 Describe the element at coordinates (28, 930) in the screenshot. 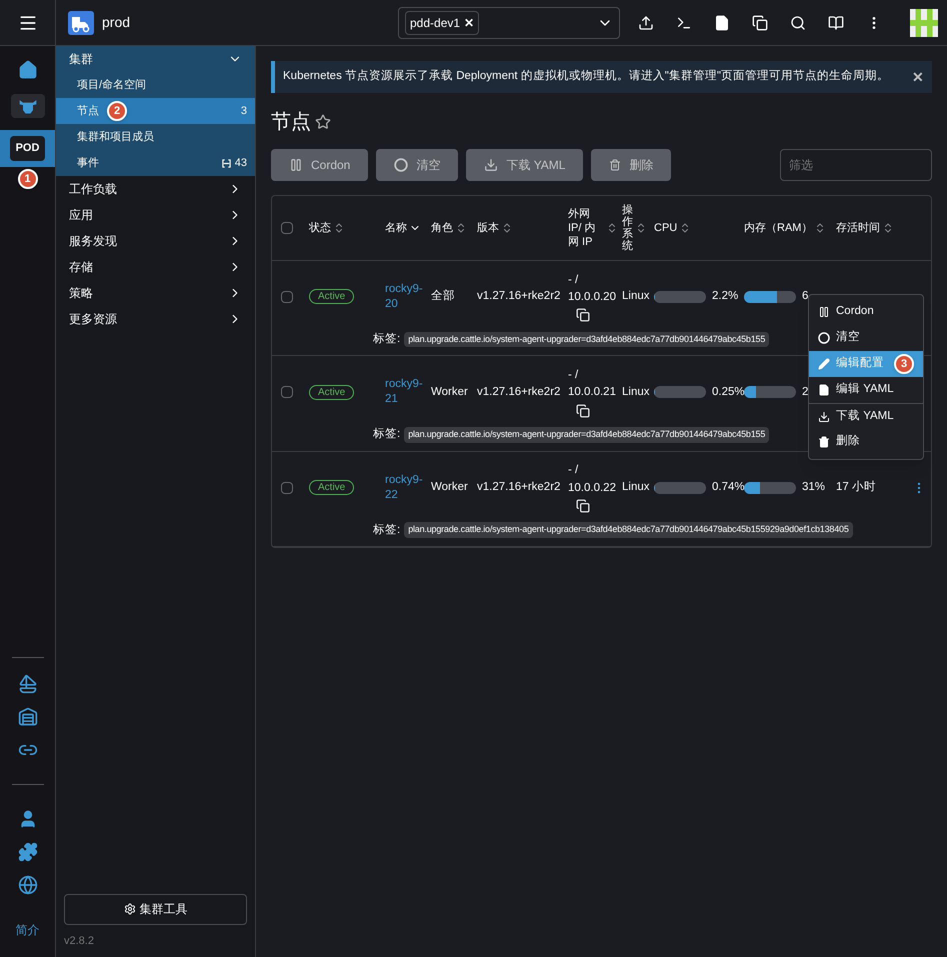

I see `about-link: 简介` at that location.